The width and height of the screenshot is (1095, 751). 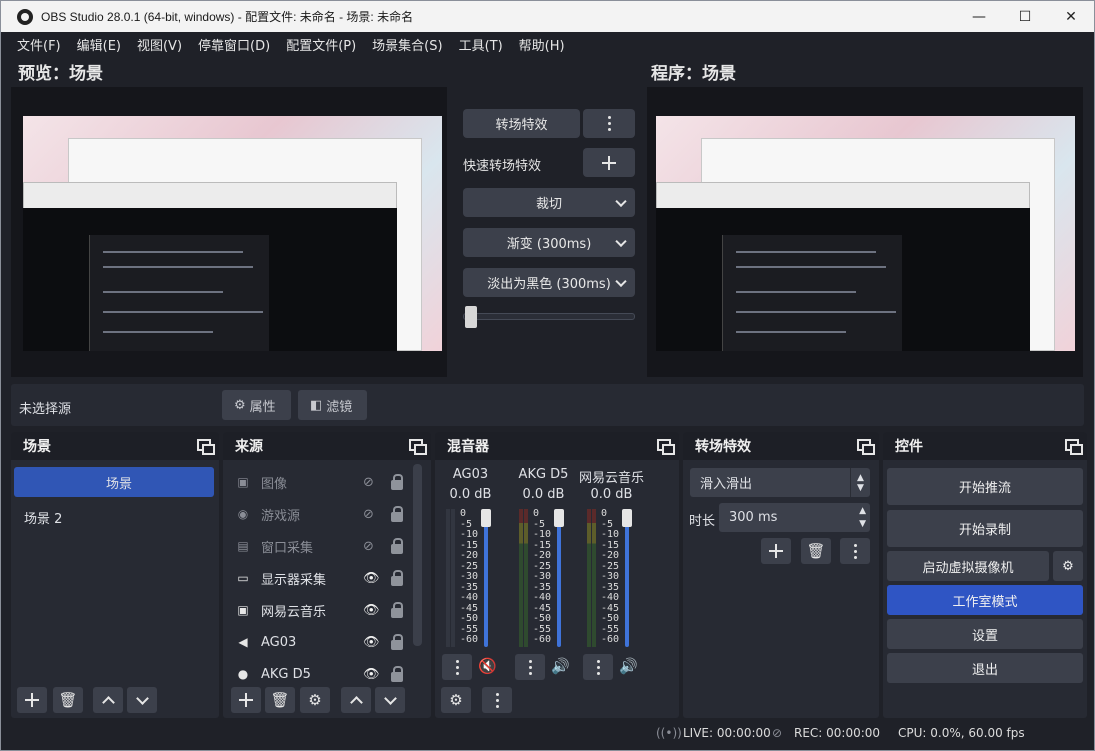 I want to click on transition-button: 转场特效, so click(x=521, y=123).